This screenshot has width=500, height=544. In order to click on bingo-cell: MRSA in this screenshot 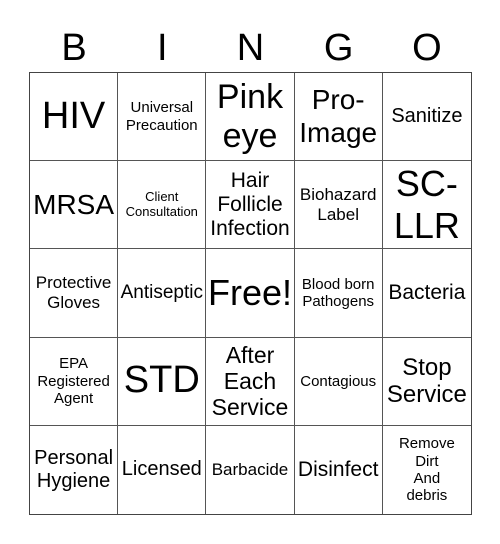, I will do `click(74, 205)`.